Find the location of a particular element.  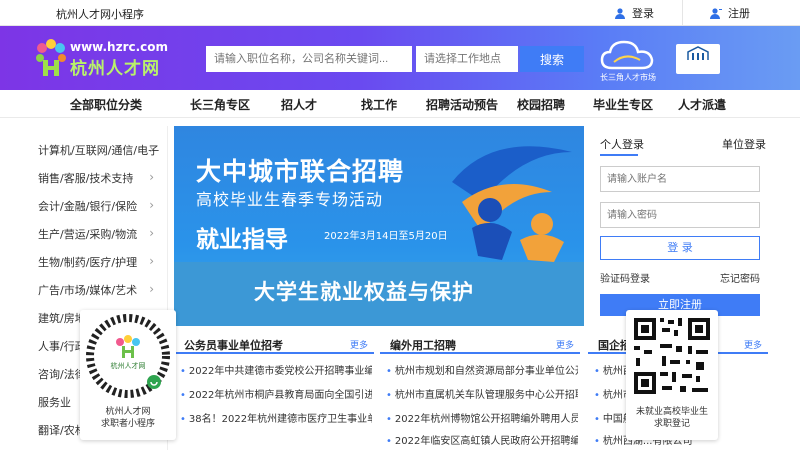

sidebar-item-medical: 生物/制药/医疗/护理 › is located at coordinates (101, 264).